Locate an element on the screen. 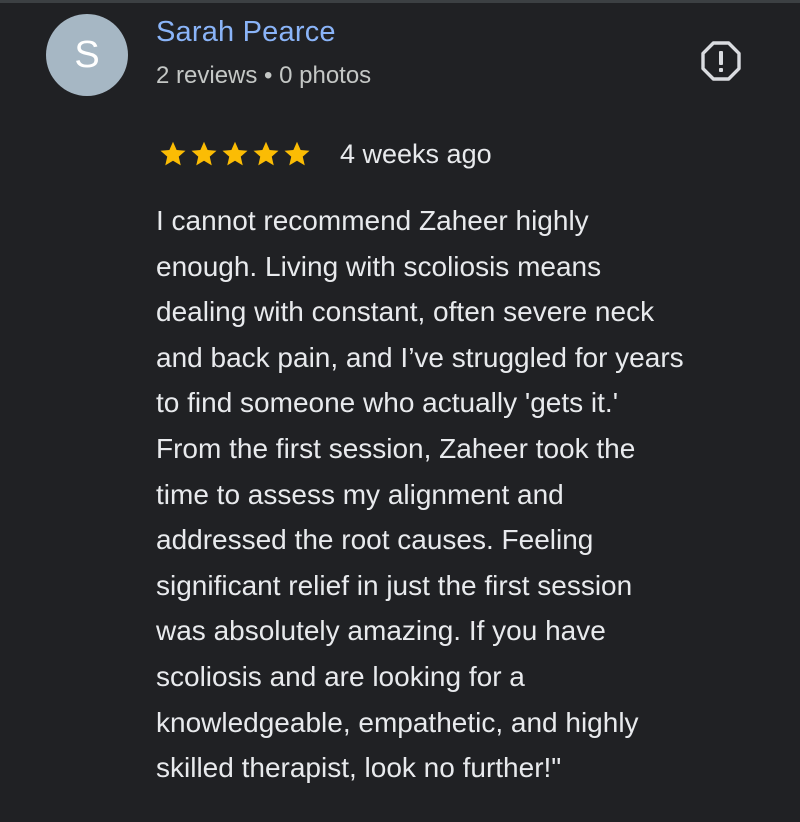 This screenshot has height=822, width=800. author-review-count: 2 reviews • 0 photos is located at coordinates (263, 76).